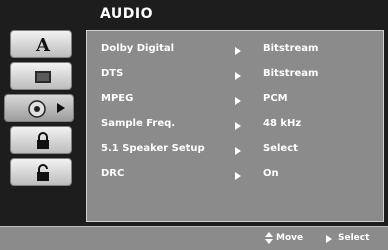 This screenshot has height=250, width=388. What do you see at coordinates (112, 73) in the screenshot?
I see `row-label: DTS` at bounding box center [112, 73].